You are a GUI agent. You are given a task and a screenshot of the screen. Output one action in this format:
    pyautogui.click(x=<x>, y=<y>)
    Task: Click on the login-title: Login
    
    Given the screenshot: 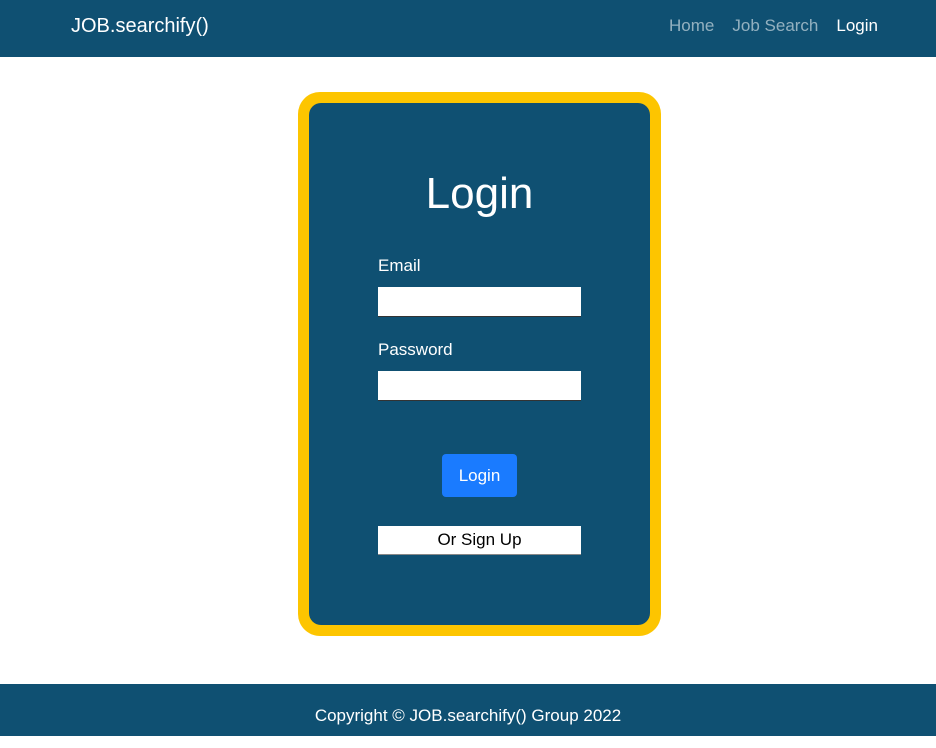 What is the action you would take?
    pyautogui.click(x=479, y=193)
    